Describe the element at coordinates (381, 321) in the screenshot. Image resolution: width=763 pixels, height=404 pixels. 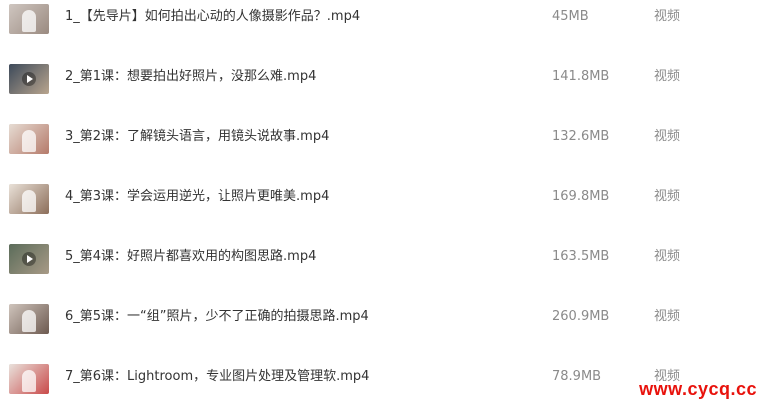
I see `file-row: 6_第5课：一“组”照片，少不了正确的拍摄思路.mp4 260.9MB 视频` at that location.